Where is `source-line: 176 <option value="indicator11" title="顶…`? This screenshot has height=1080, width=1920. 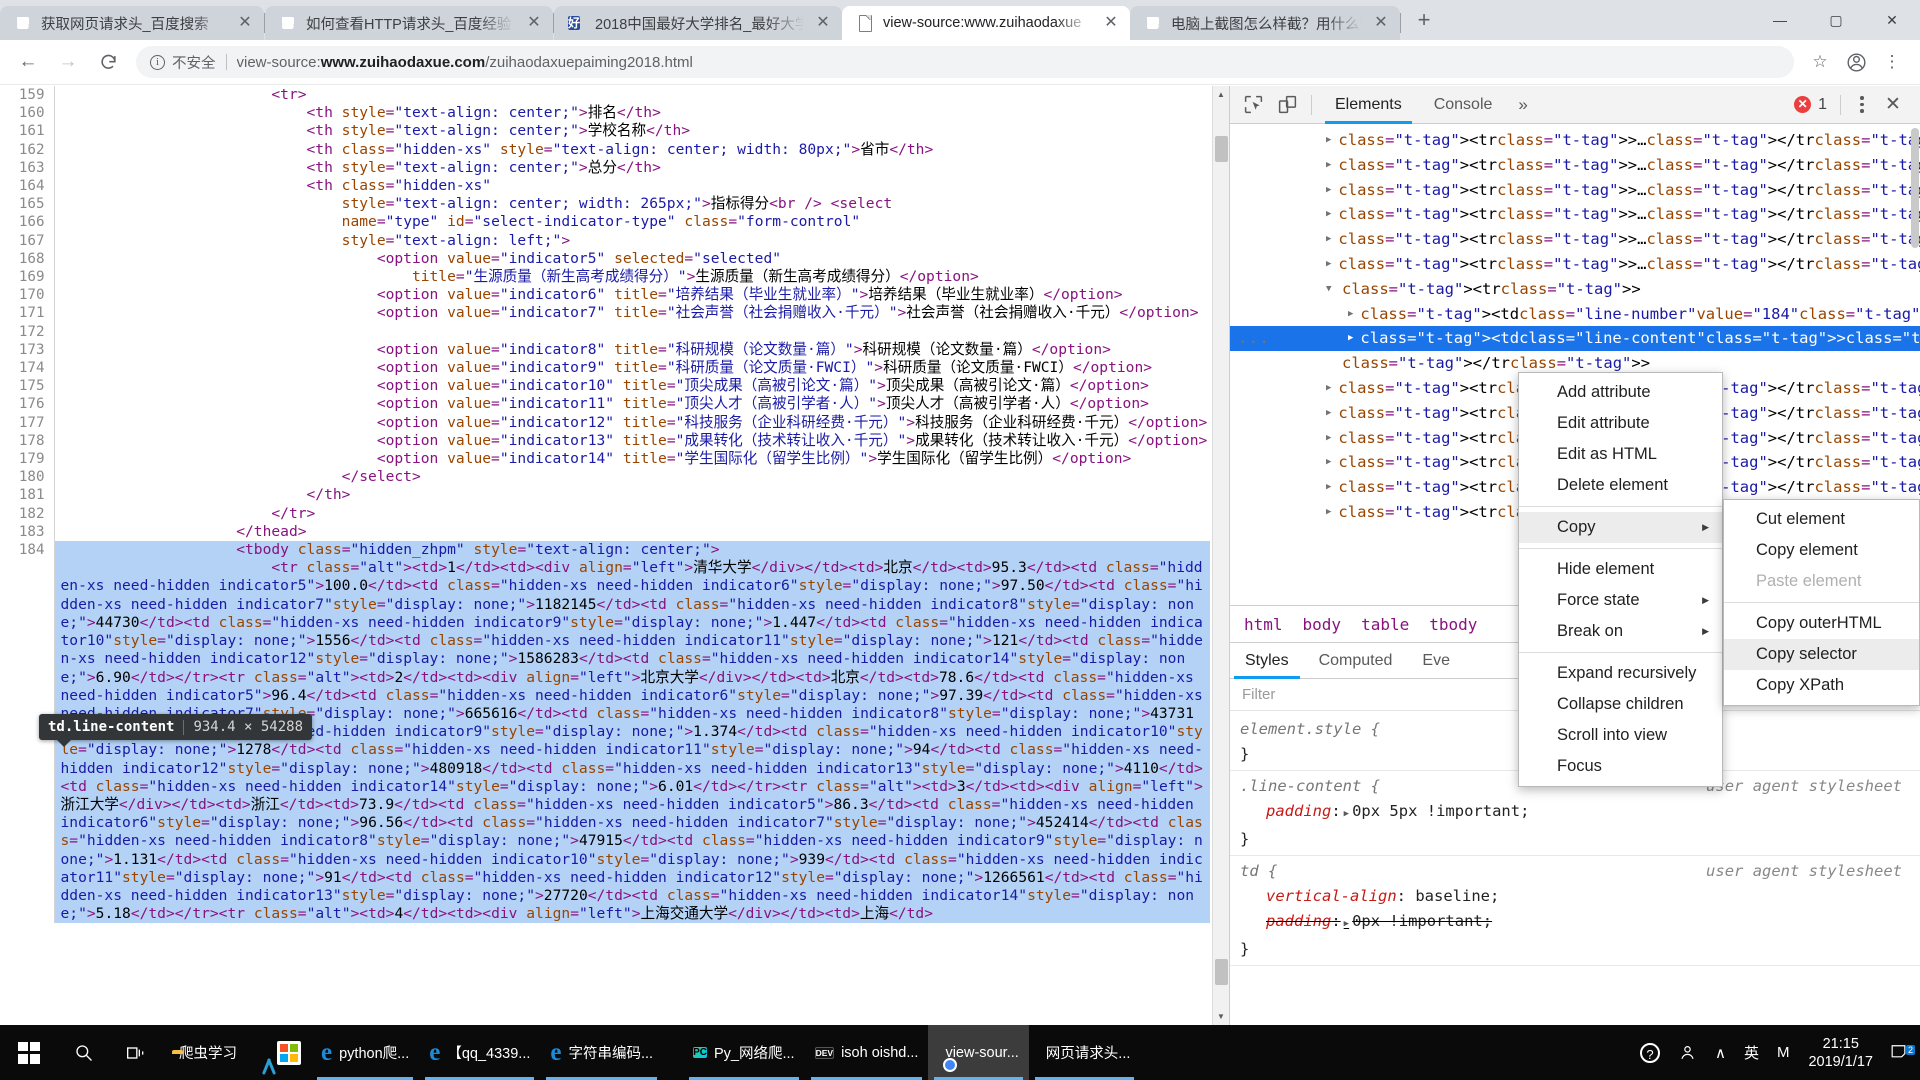 source-line: 176 <option value="indicator11" title="顶… is located at coordinates (605, 404).